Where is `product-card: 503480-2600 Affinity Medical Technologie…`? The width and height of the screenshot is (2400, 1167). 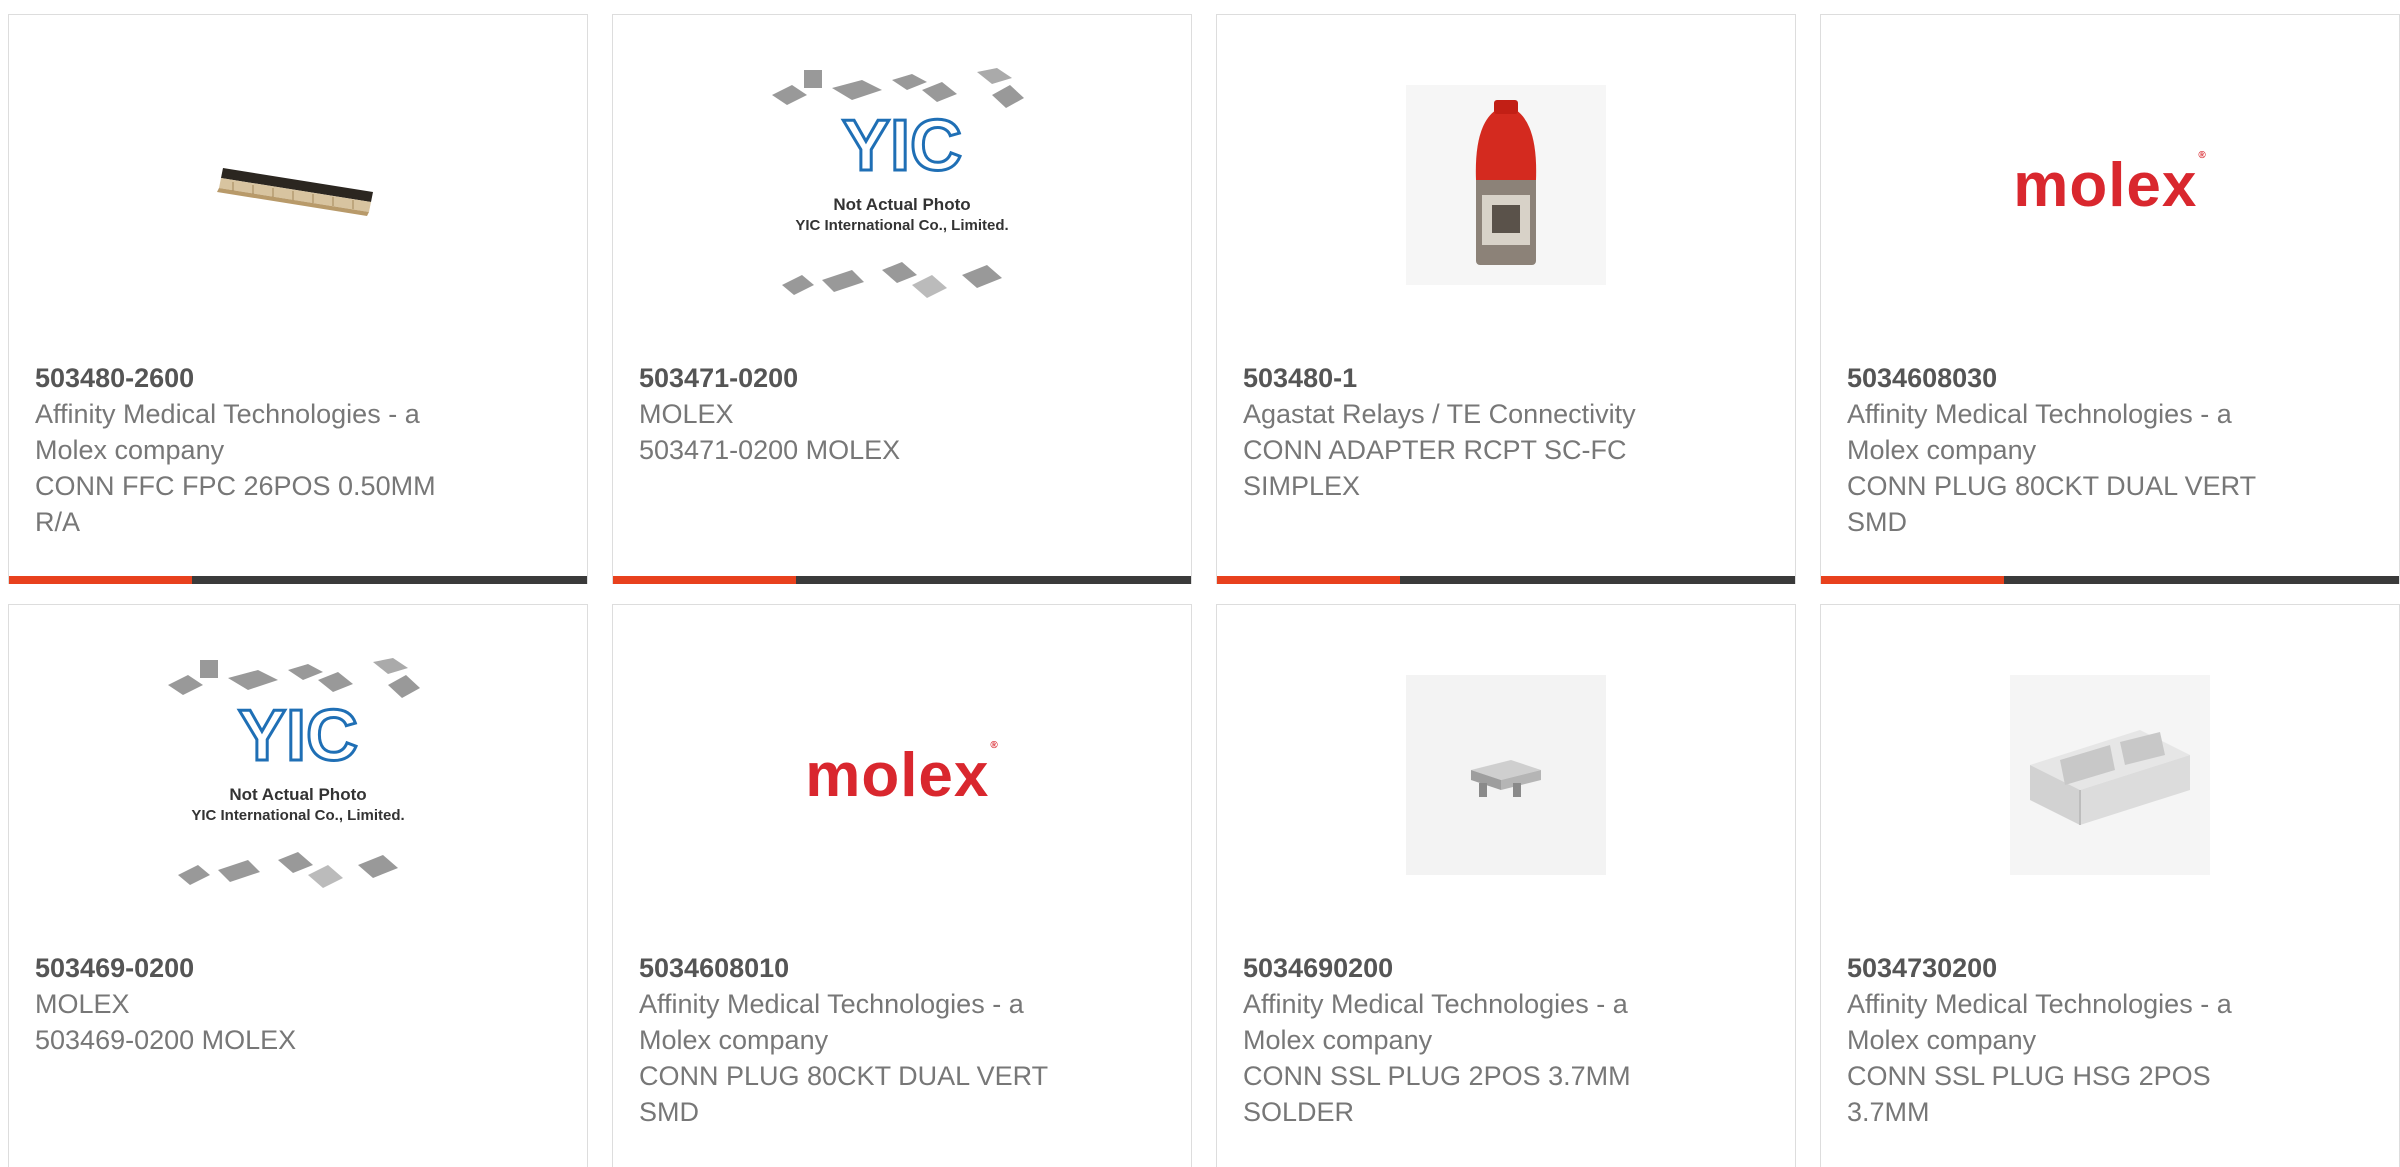 product-card: 503480-2600 Affinity Medical Technologie… is located at coordinates (298, 299).